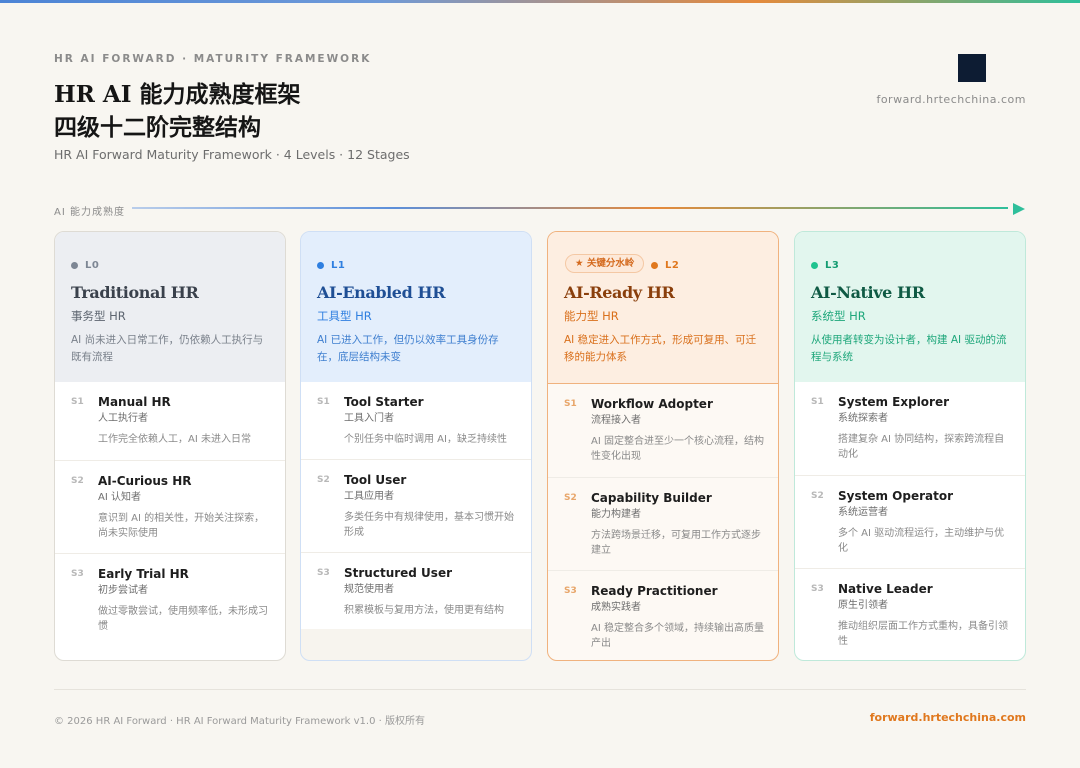  What do you see at coordinates (616, 514) in the screenshot?
I see `stage-cn-name: 能力构建者` at bounding box center [616, 514].